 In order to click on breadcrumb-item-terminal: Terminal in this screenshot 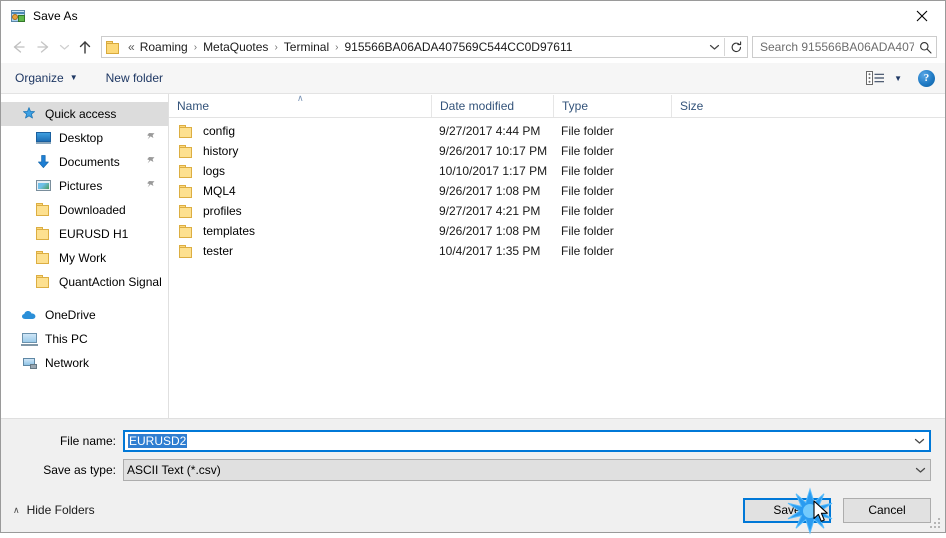, I will do `click(306, 47)`.